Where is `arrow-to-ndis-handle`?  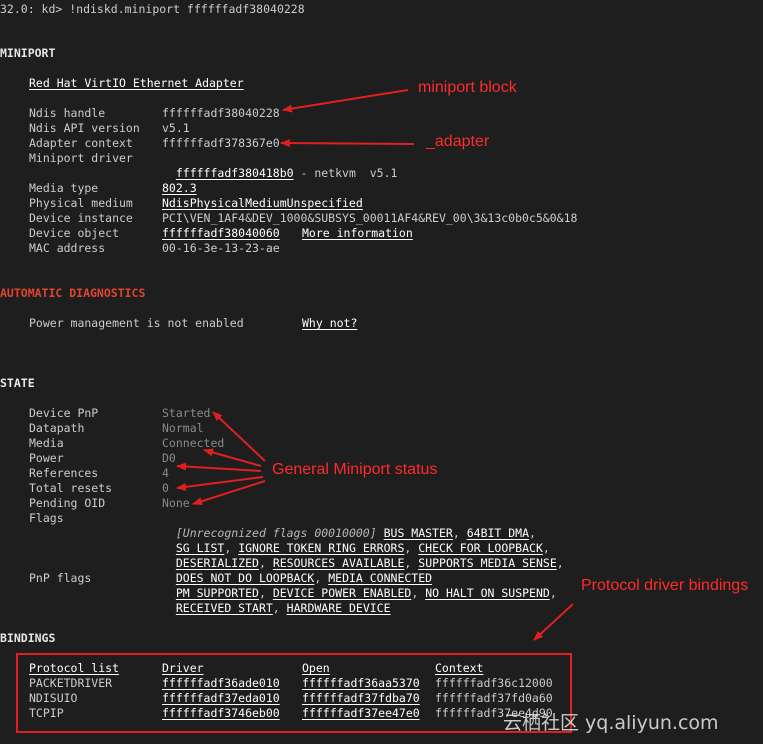 arrow-to-ndis-handle is located at coordinates (345, 101).